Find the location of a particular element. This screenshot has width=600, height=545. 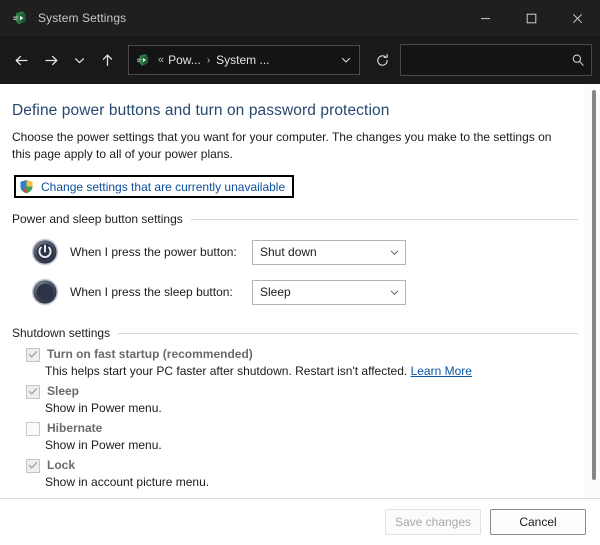

sleep-option-label: Sleep is located at coordinates (63, 391).